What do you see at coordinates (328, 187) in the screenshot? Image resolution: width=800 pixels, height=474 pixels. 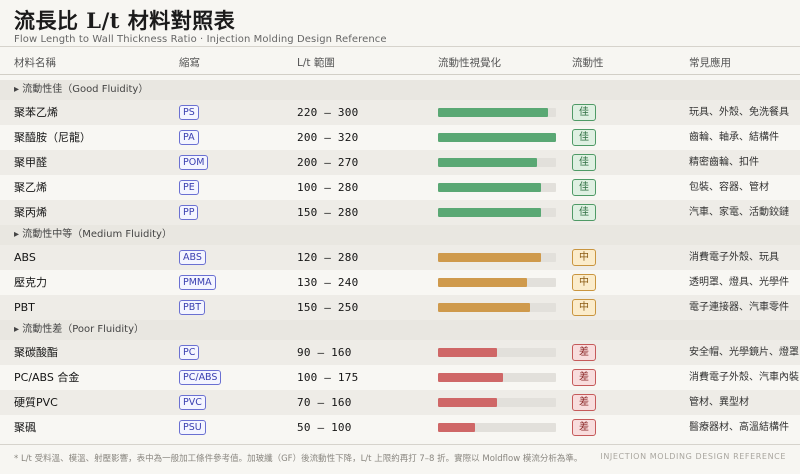 I see `lt-range: 100 — 280` at bounding box center [328, 187].